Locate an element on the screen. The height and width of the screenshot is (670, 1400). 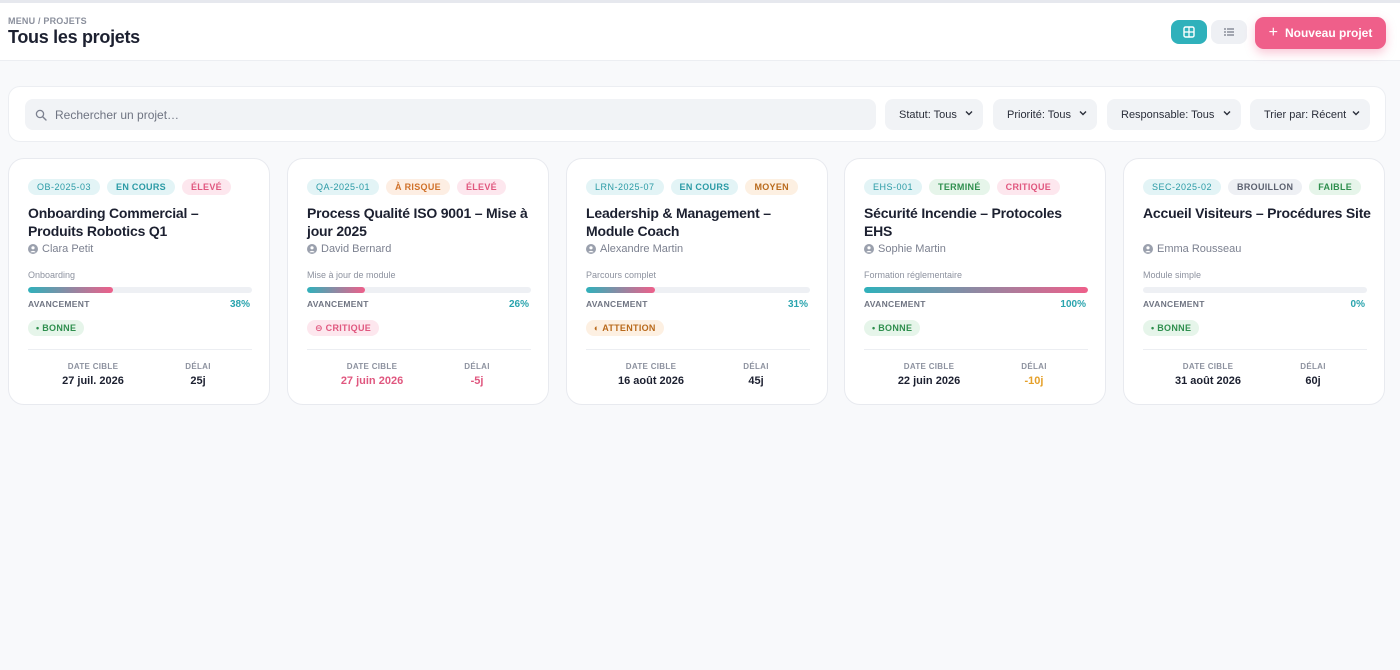
grid-icon is located at coordinates (1189, 32).